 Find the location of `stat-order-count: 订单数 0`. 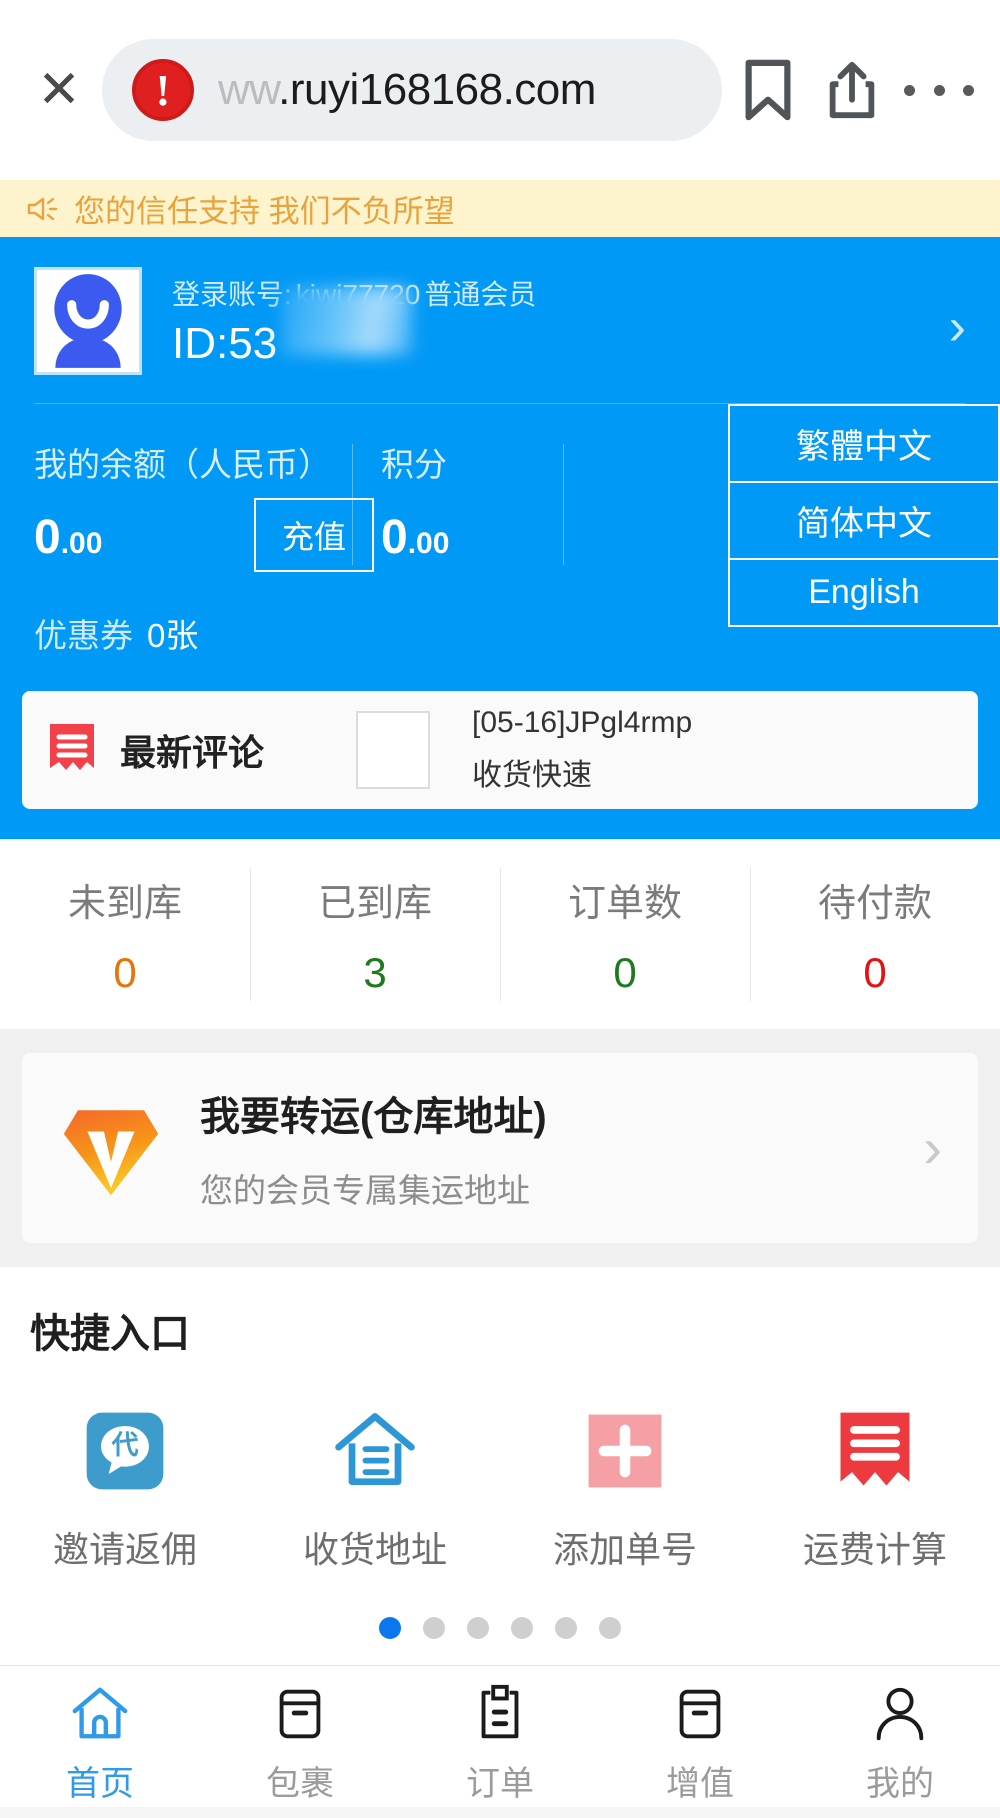

stat-order-count: 订单数 0 is located at coordinates (625, 934).